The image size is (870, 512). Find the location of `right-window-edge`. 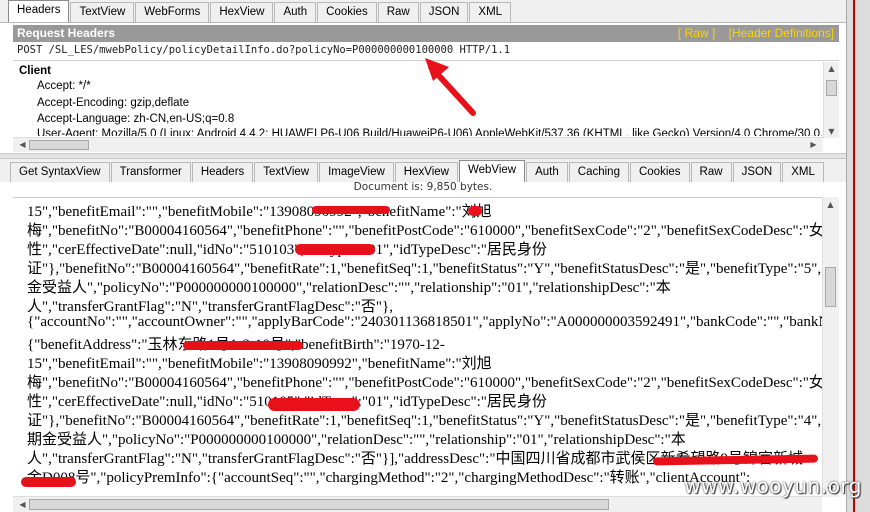

right-window-edge is located at coordinates (858, 256).